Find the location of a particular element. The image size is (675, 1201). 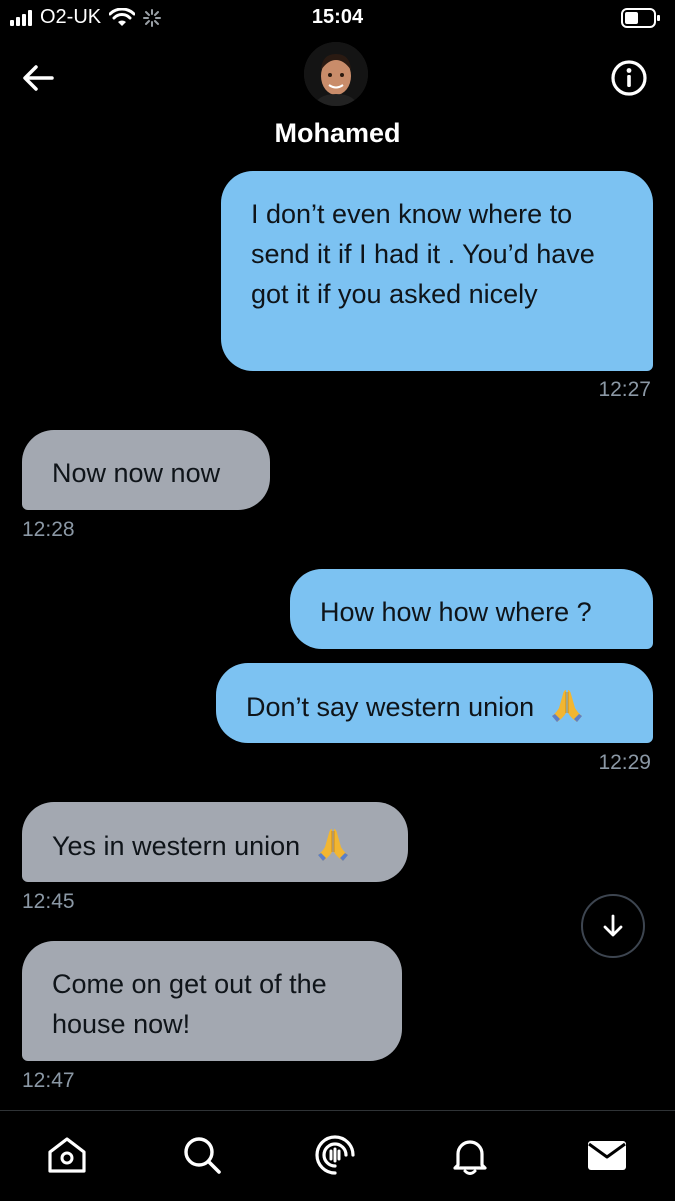

scroll-to-bottom-button is located at coordinates (613, 926).